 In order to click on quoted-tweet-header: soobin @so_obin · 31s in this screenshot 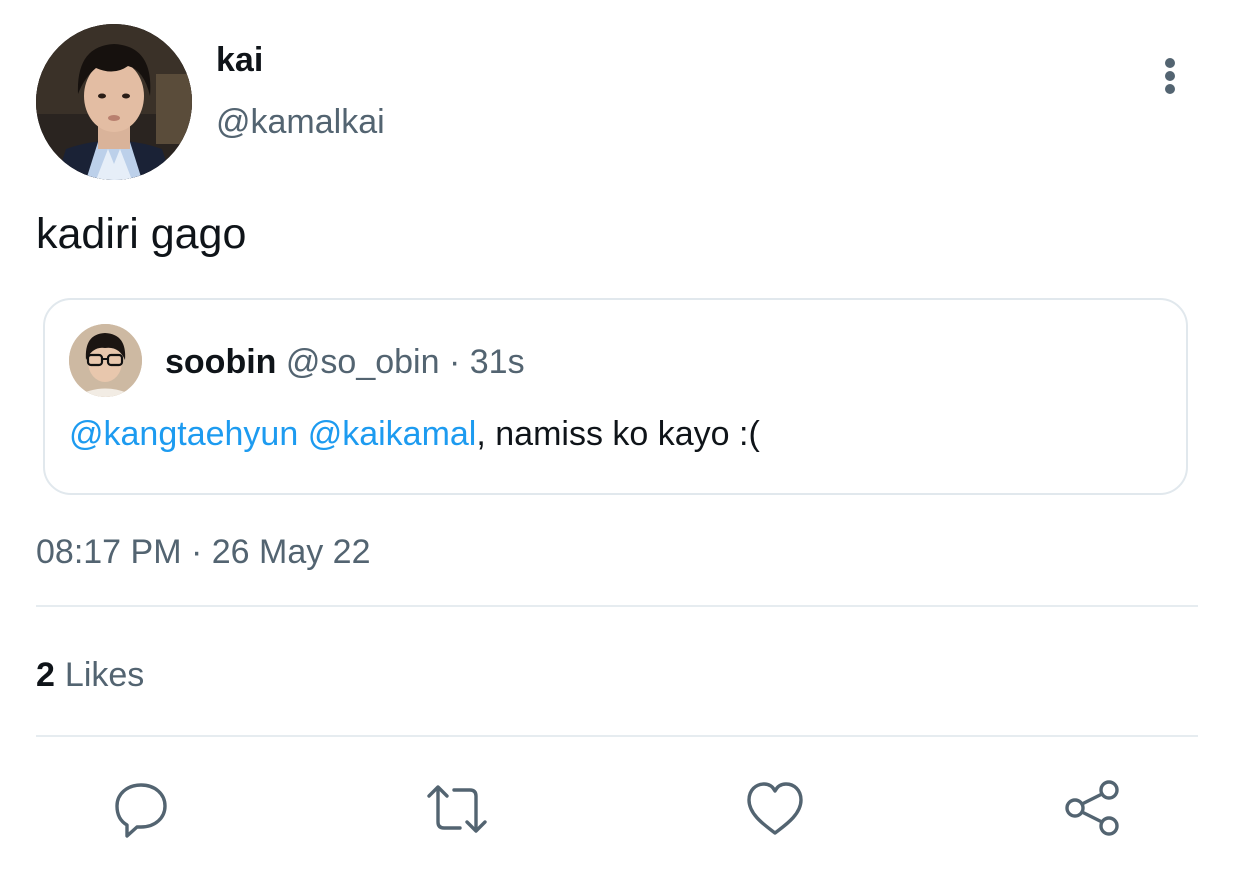, I will do `click(345, 362)`.